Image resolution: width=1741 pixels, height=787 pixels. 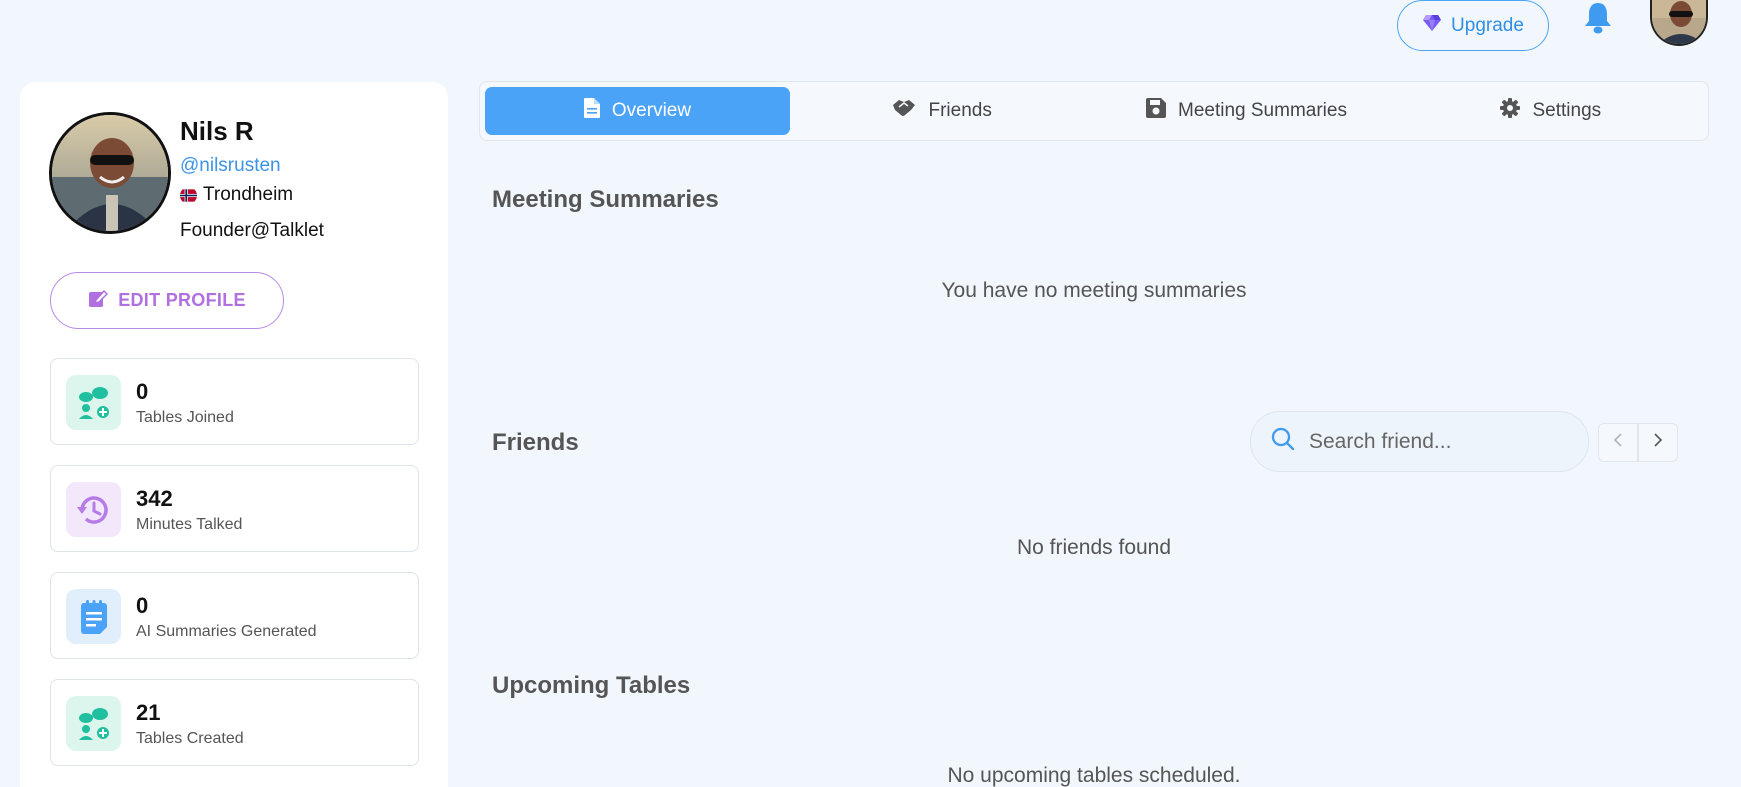 I want to click on stat-tables-created: 21 Tables Created, so click(x=234, y=722).